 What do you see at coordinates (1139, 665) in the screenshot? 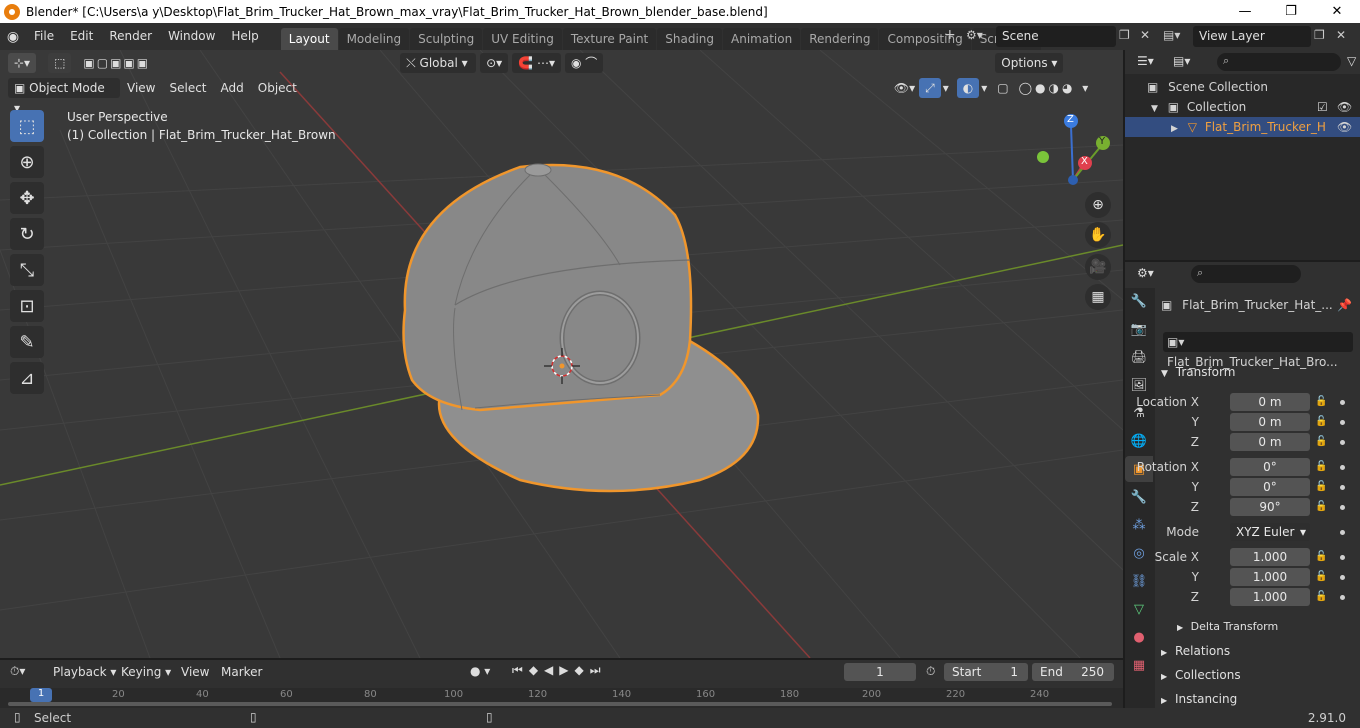
I see `texture-properties-icon: ▦` at bounding box center [1139, 665].